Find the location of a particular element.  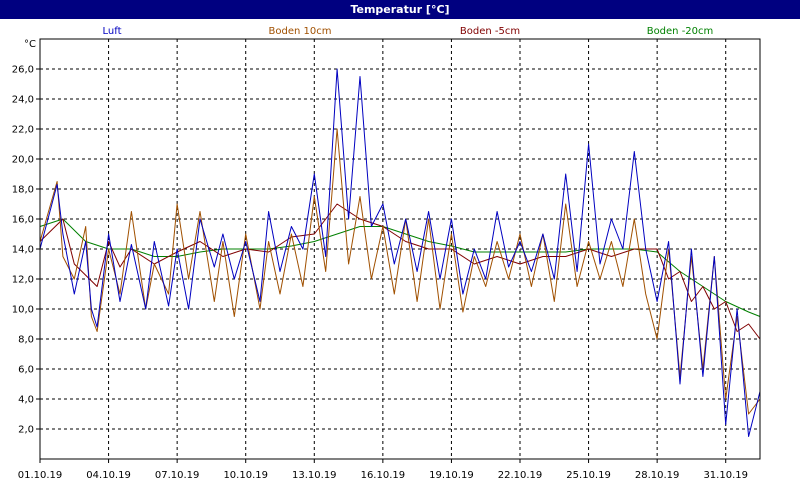

x-tick-label: 10.10.19 is located at coordinates (245, 475).